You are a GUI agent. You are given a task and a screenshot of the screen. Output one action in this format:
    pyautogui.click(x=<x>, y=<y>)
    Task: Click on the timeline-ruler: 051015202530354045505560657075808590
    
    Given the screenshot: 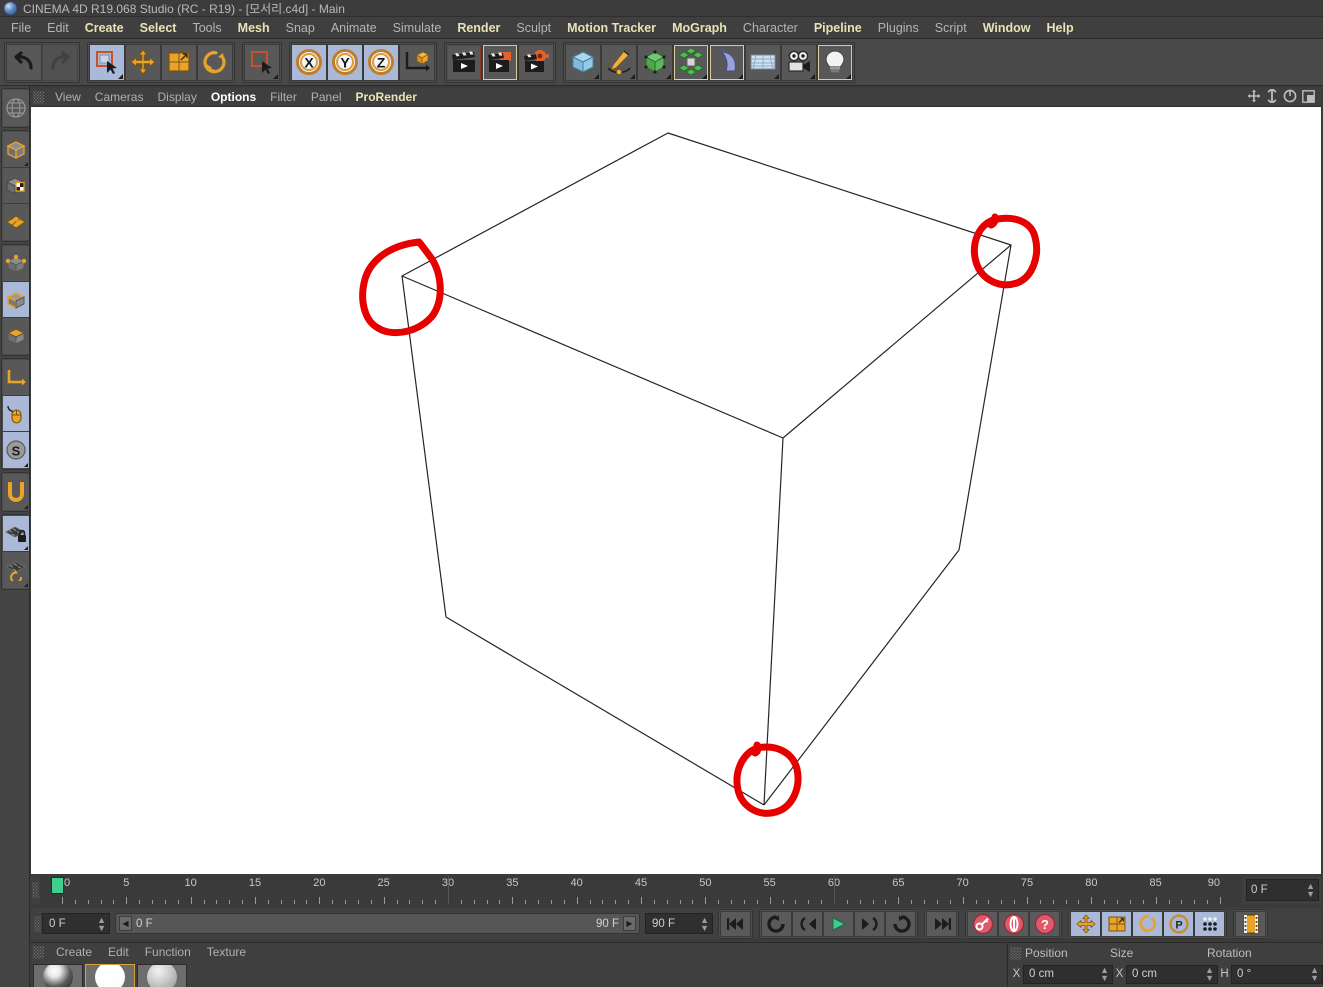 What is the action you would take?
    pyautogui.click(x=641, y=890)
    